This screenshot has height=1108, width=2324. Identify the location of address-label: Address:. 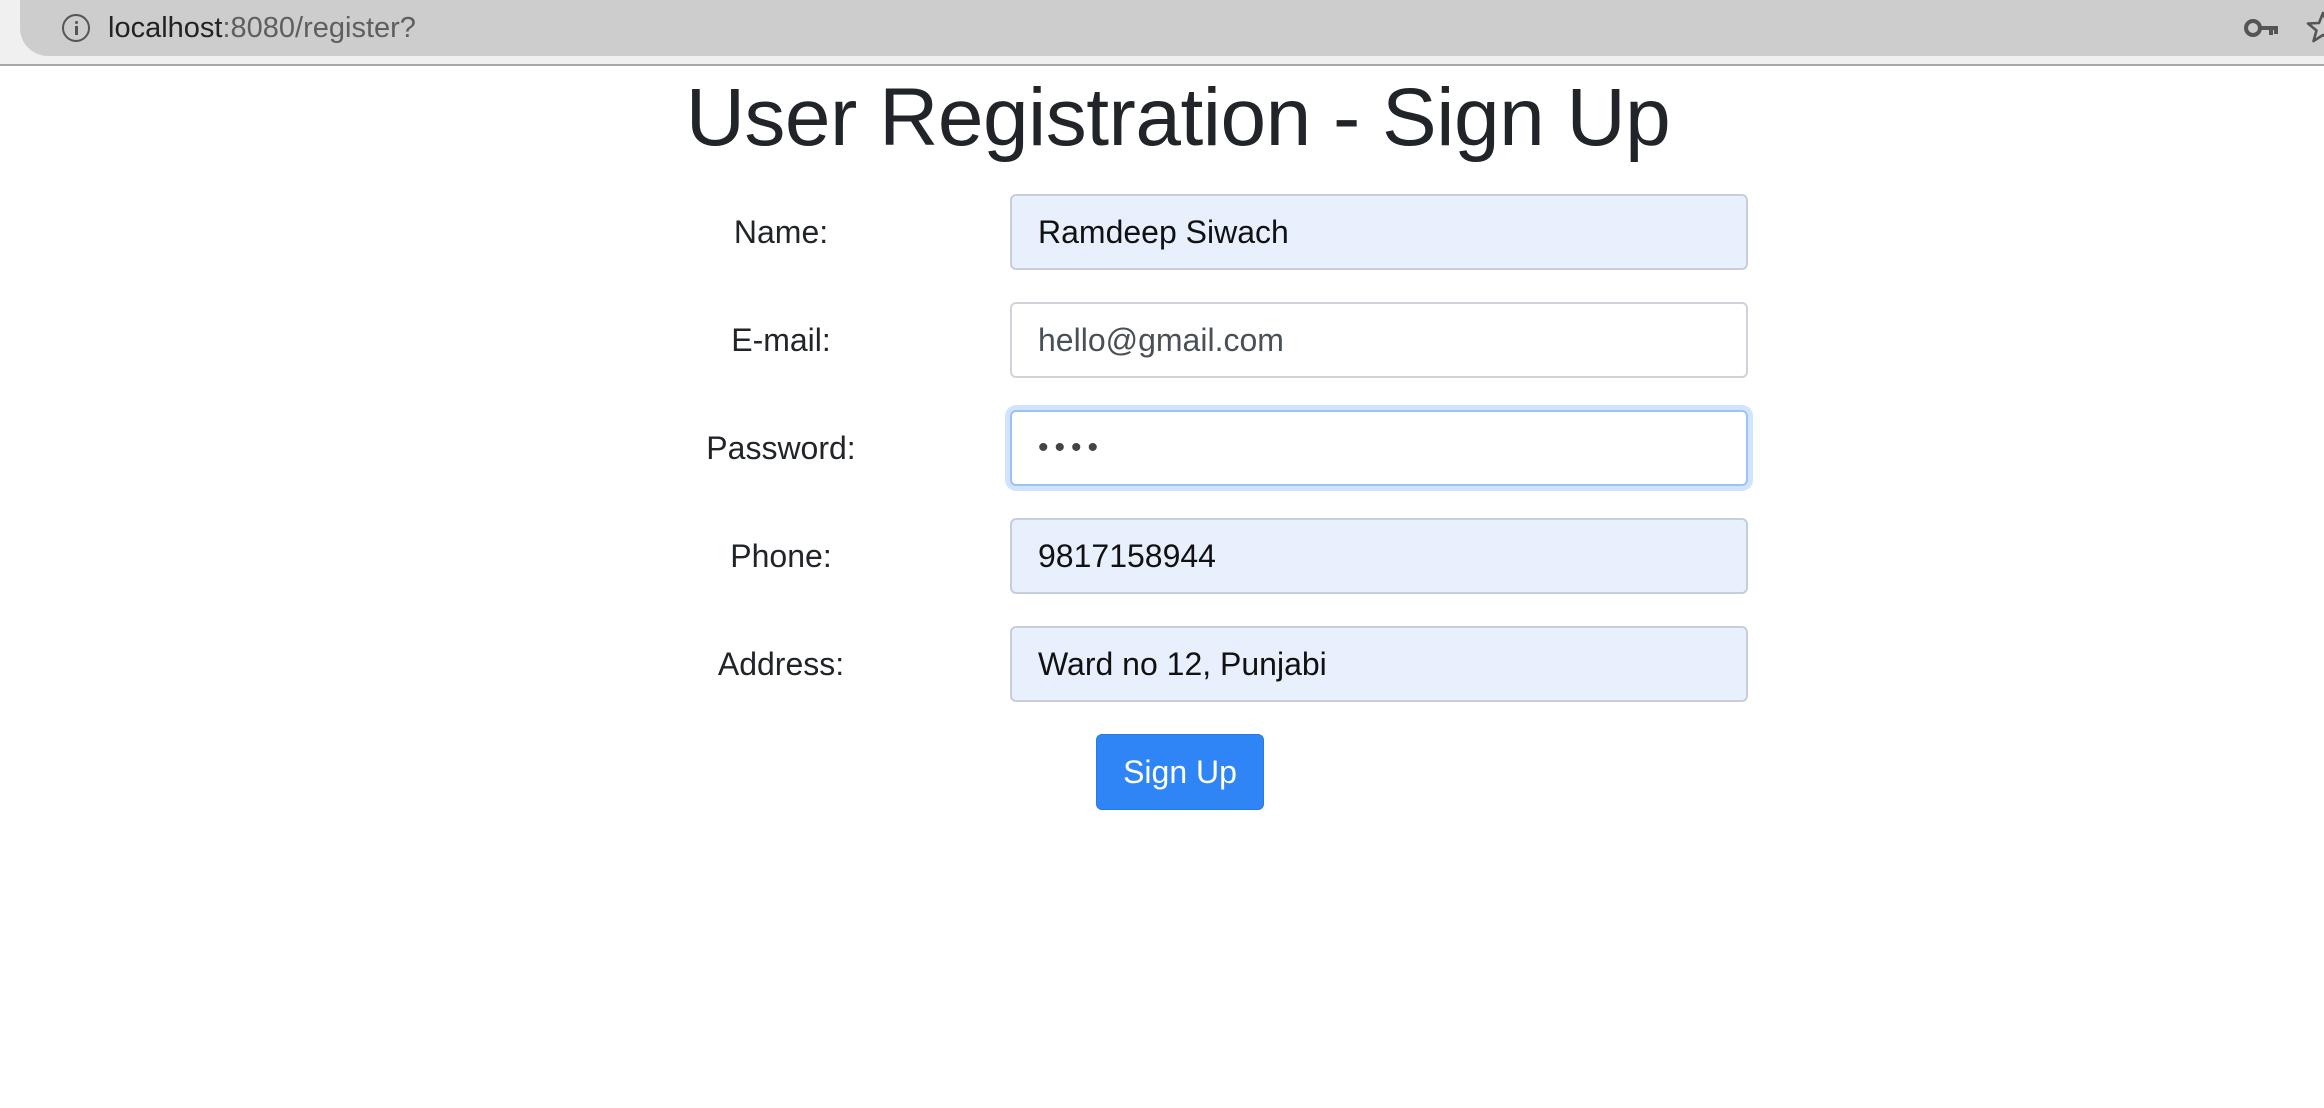
(781, 664).